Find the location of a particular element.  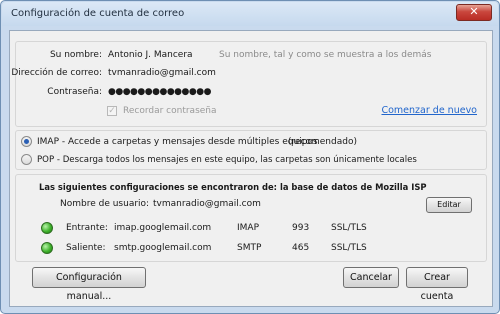

email-label: Dirección de correo: is located at coordinates (56, 73).